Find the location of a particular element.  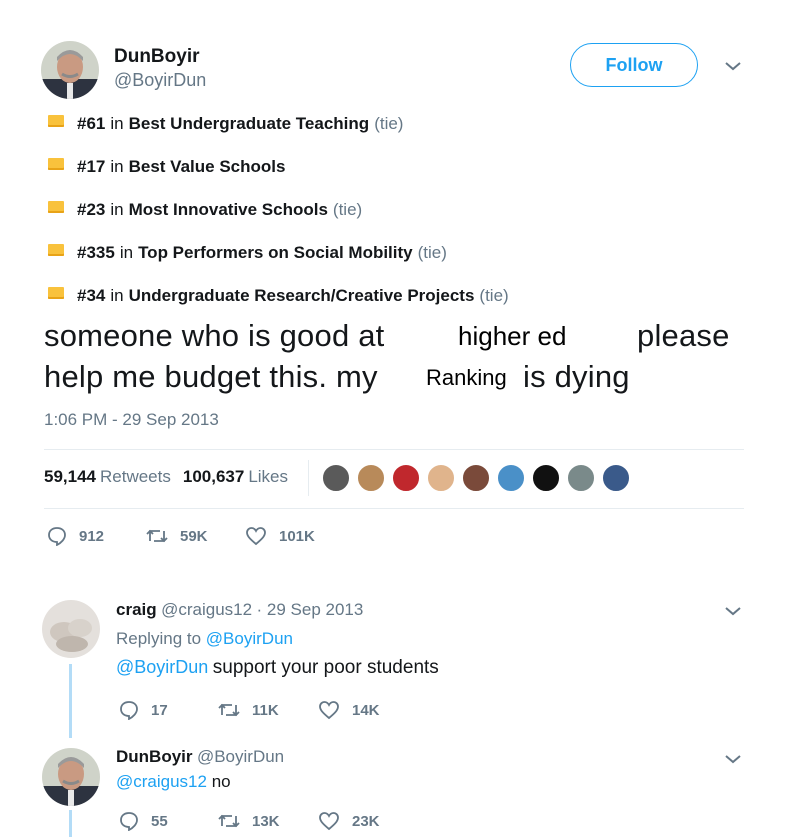

likes-label: Likes is located at coordinates (268, 477).